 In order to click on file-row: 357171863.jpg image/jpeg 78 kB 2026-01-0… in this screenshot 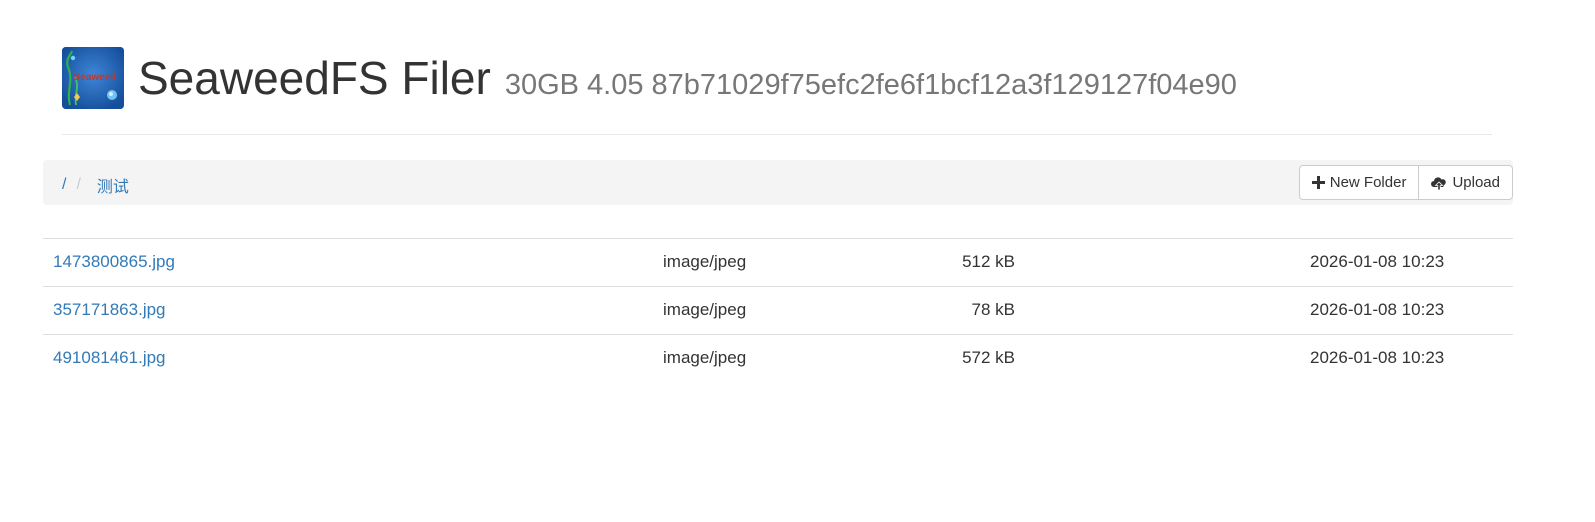, I will do `click(778, 310)`.